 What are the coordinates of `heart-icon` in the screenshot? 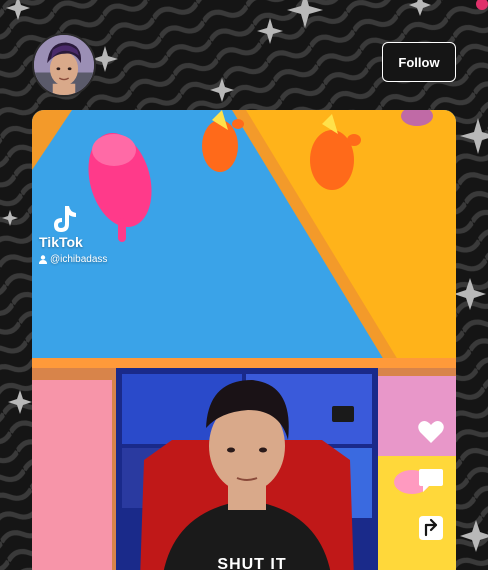 It's located at (431, 432).